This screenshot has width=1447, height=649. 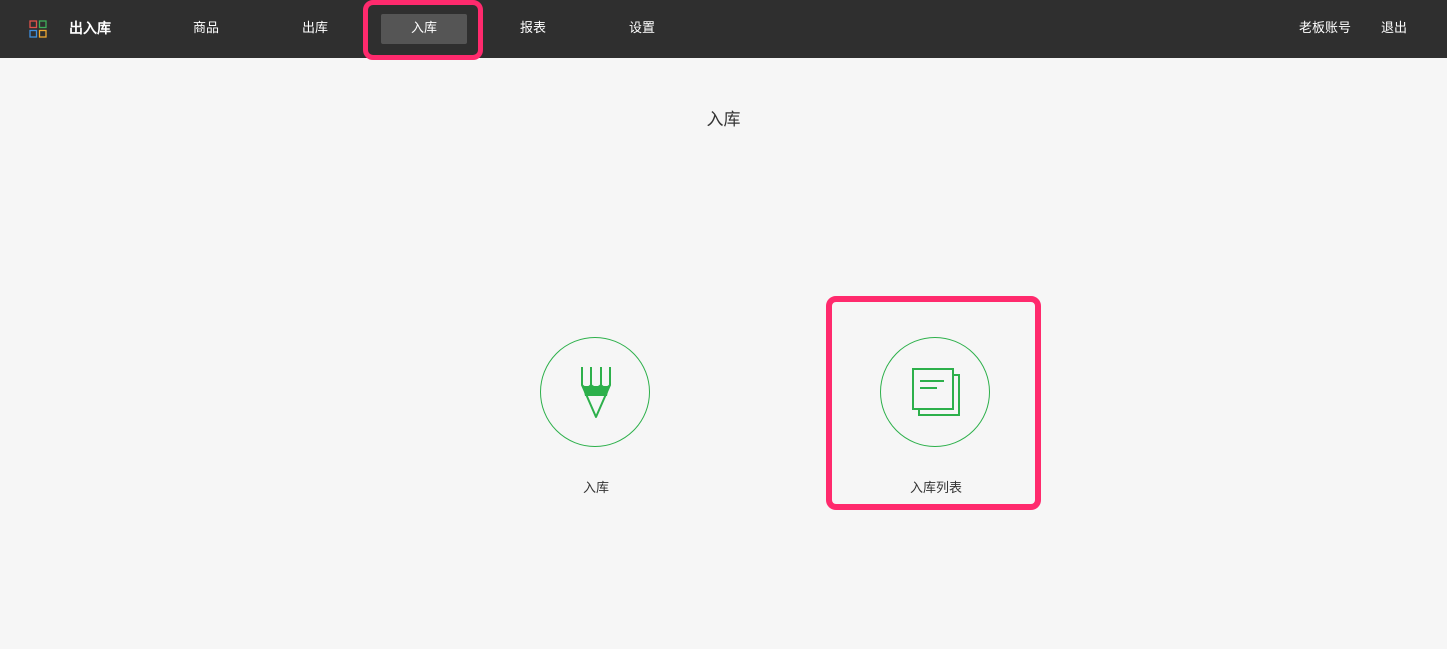 What do you see at coordinates (315, 29) in the screenshot?
I see `nav-item-outbound: 出库` at bounding box center [315, 29].